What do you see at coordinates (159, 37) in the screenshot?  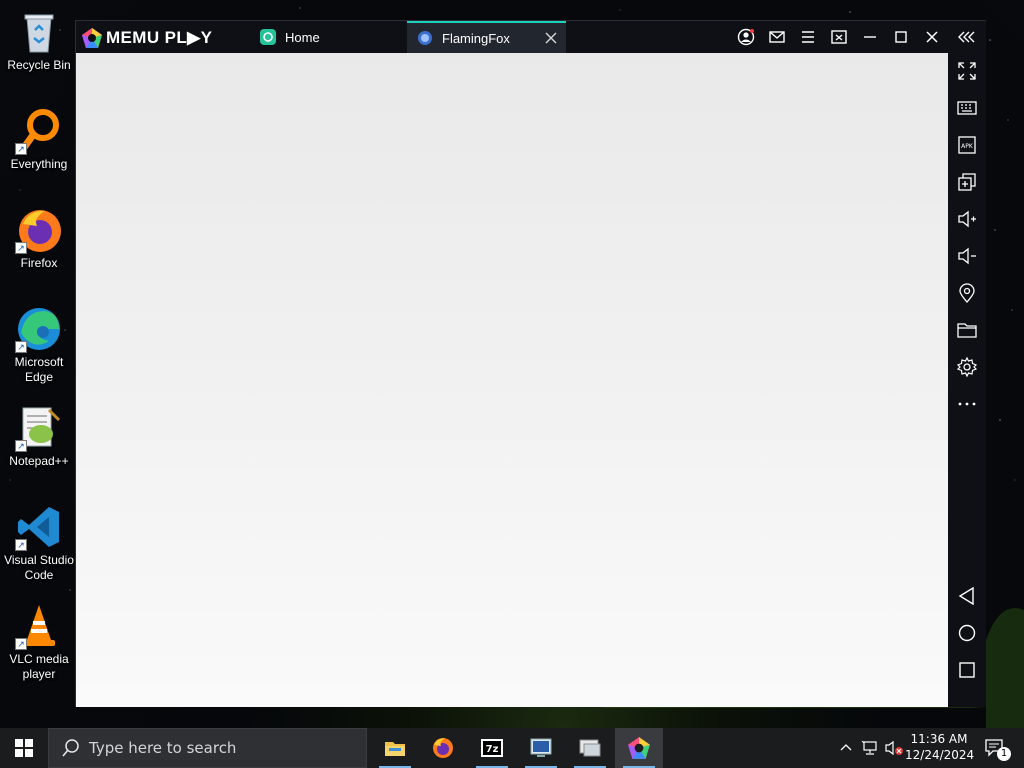 I see `memu-logo-text: MEMU PL▶Y` at bounding box center [159, 37].